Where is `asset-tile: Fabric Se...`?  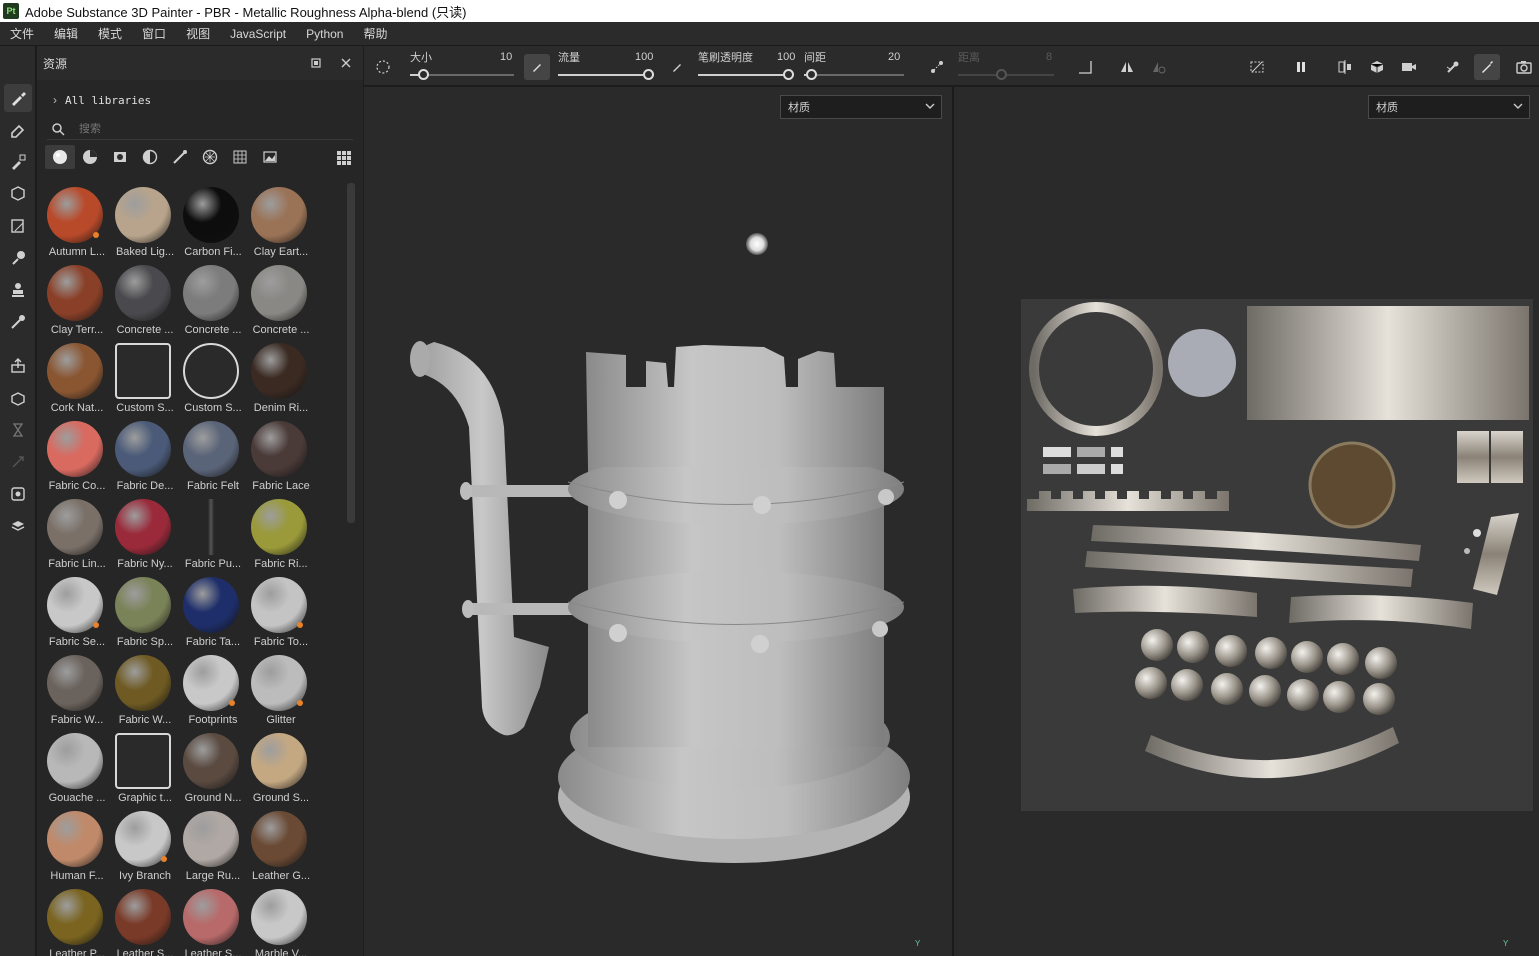 asset-tile: Fabric Se... is located at coordinates (77, 613).